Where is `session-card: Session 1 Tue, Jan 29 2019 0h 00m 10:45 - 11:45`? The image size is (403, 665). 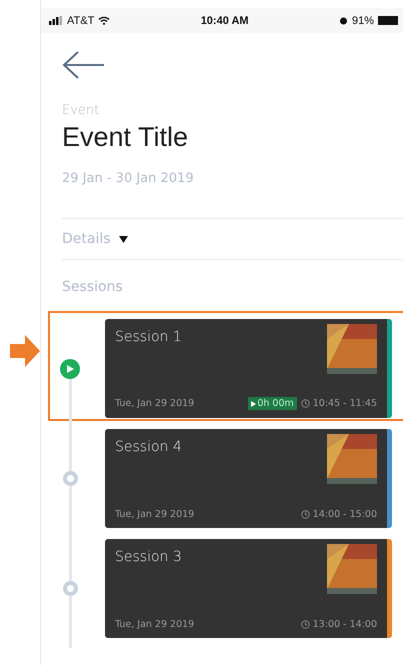 session-card: Session 1 Tue, Jan 29 2019 0h 00m 10:45 - 11:45 is located at coordinates (248, 368).